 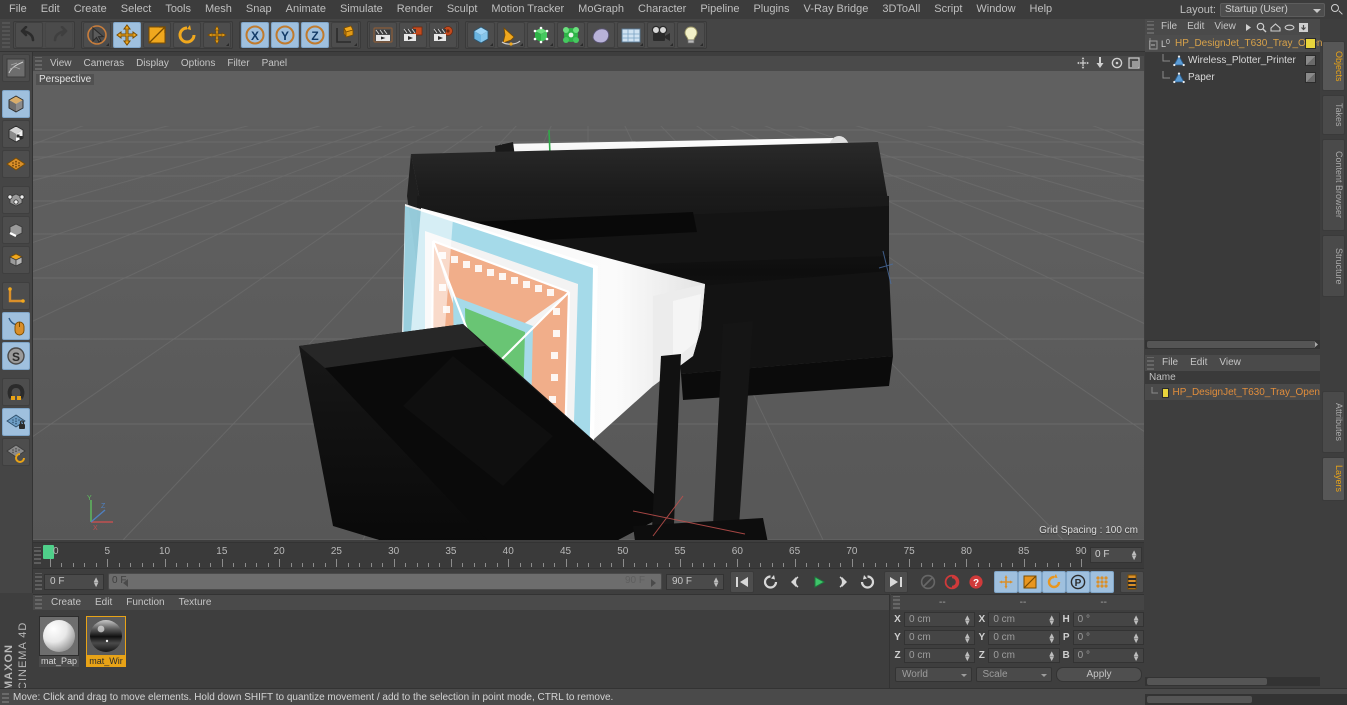 I want to click on material-item: mat_Pap, so click(x=59, y=641).